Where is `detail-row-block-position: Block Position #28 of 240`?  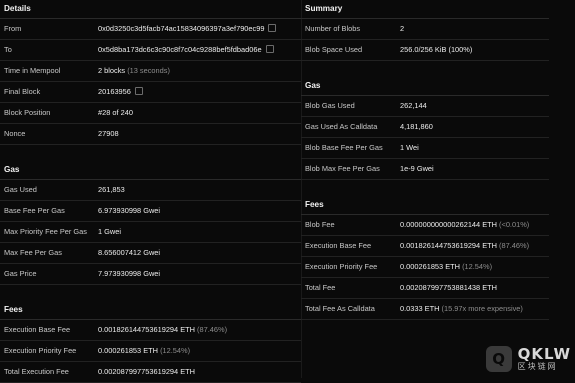
detail-row-block-position: Block Position #28 of 240 is located at coordinates (150, 113).